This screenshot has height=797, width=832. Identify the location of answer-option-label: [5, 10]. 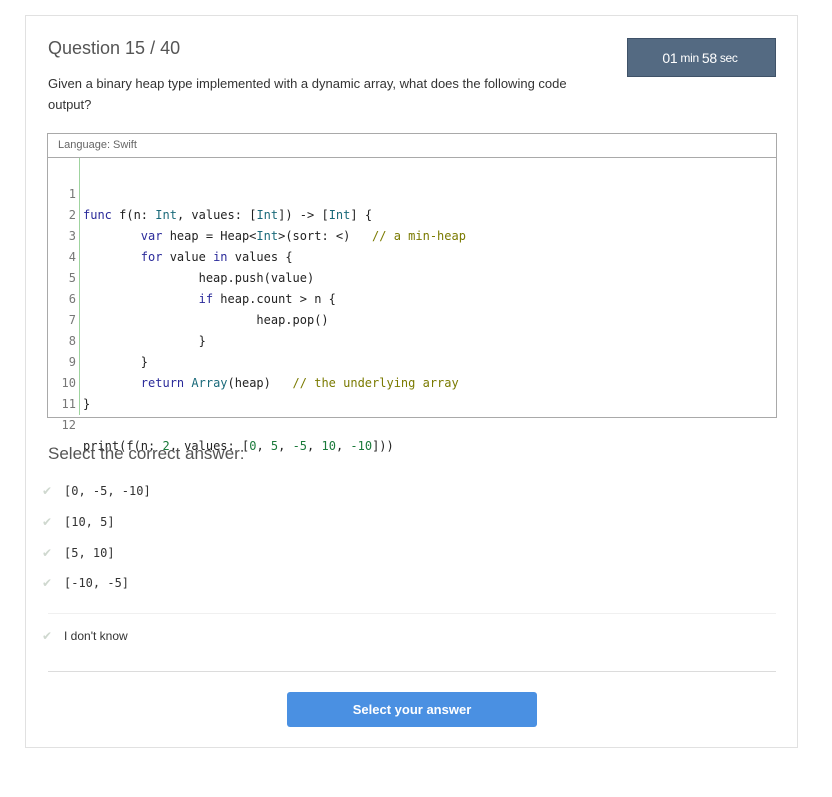
(89, 553).